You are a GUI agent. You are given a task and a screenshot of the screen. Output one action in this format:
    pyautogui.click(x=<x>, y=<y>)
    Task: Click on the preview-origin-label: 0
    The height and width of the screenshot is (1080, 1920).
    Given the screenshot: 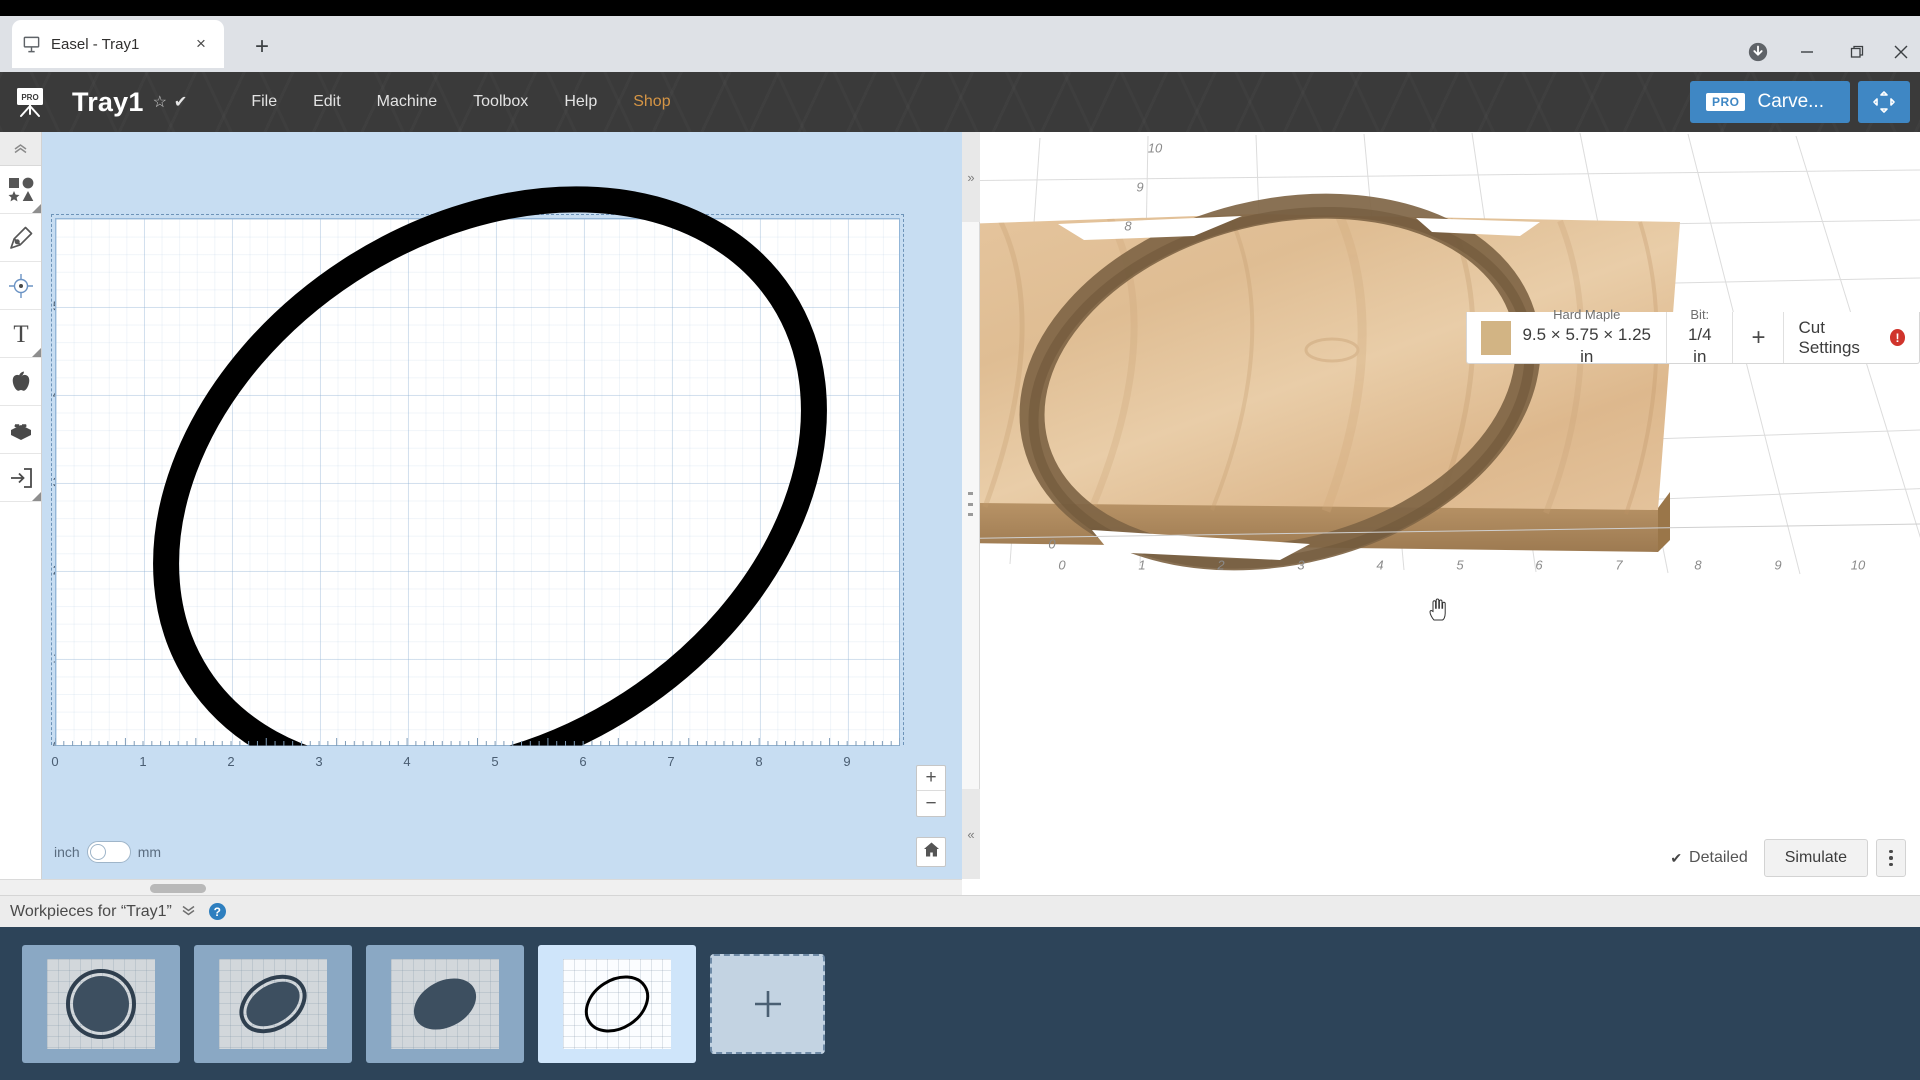 What is the action you would take?
    pyautogui.click(x=1052, y=544)
    